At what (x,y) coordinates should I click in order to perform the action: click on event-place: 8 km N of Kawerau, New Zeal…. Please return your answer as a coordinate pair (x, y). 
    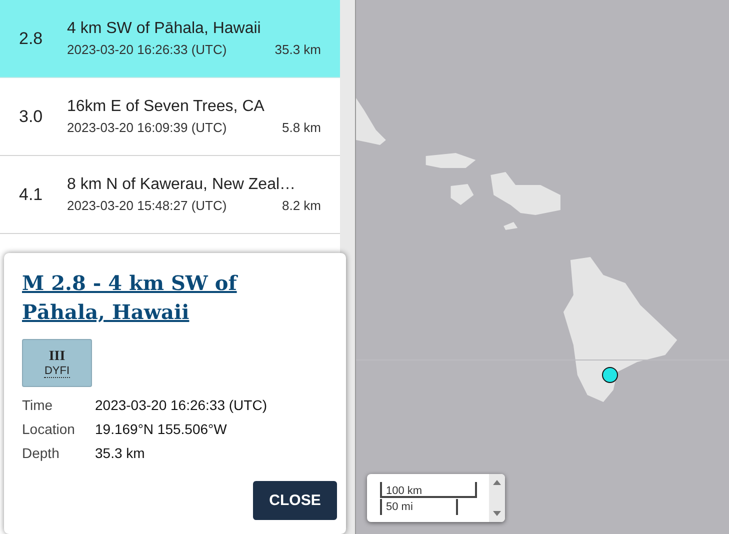
    Looking at the image, I should click on (182, 185).